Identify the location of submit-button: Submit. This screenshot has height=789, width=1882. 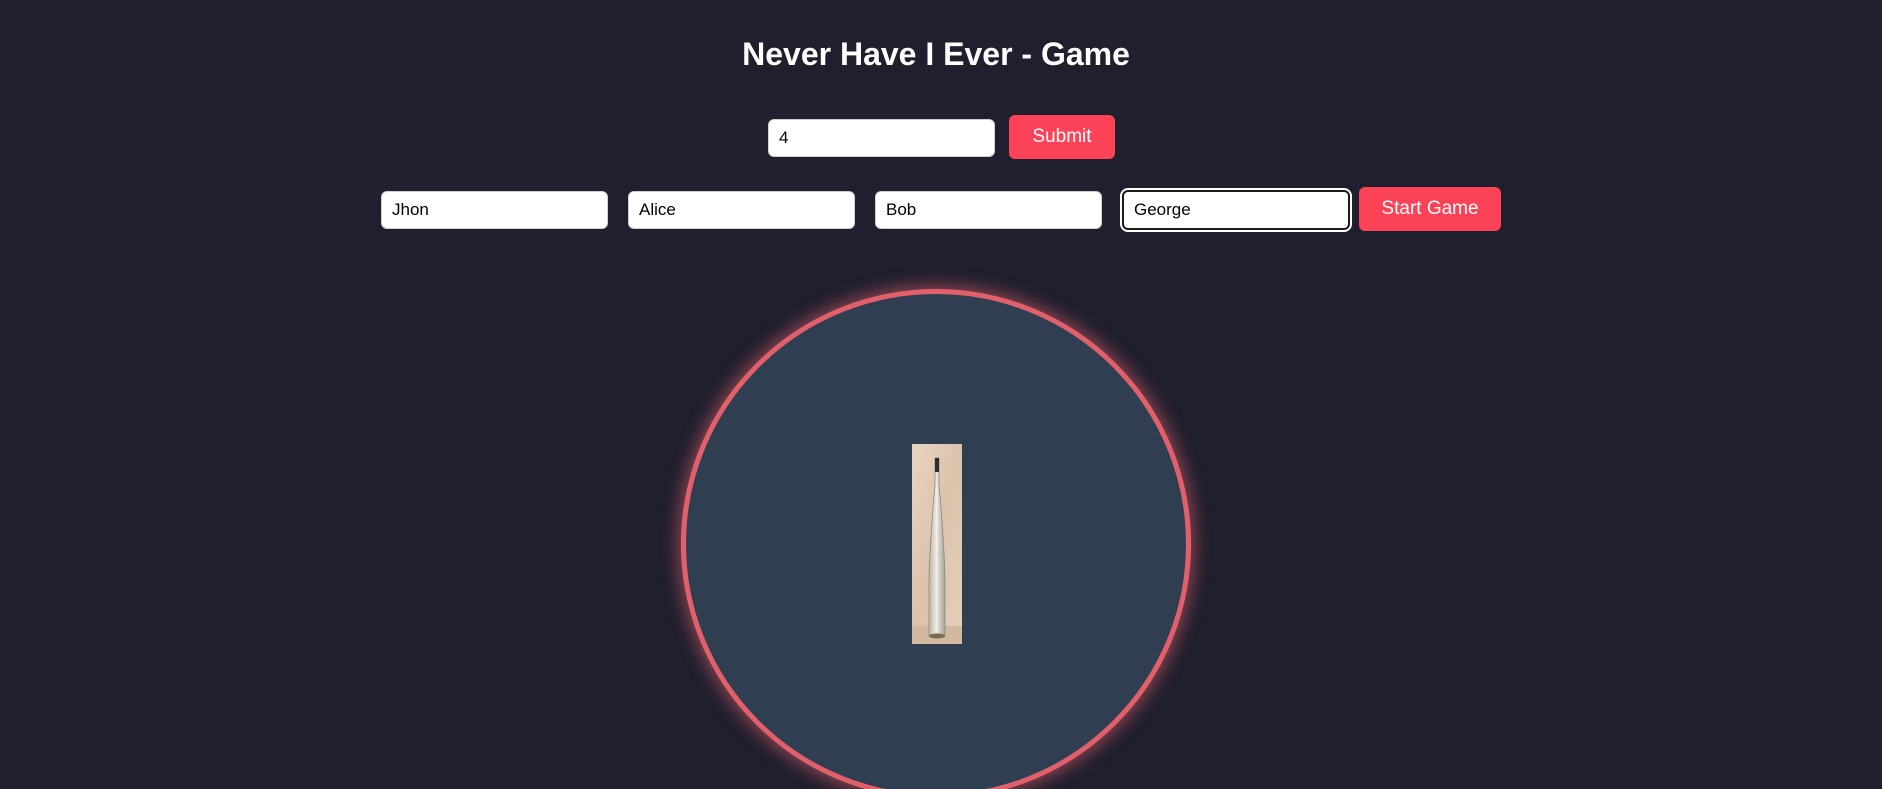
(1062, 137).